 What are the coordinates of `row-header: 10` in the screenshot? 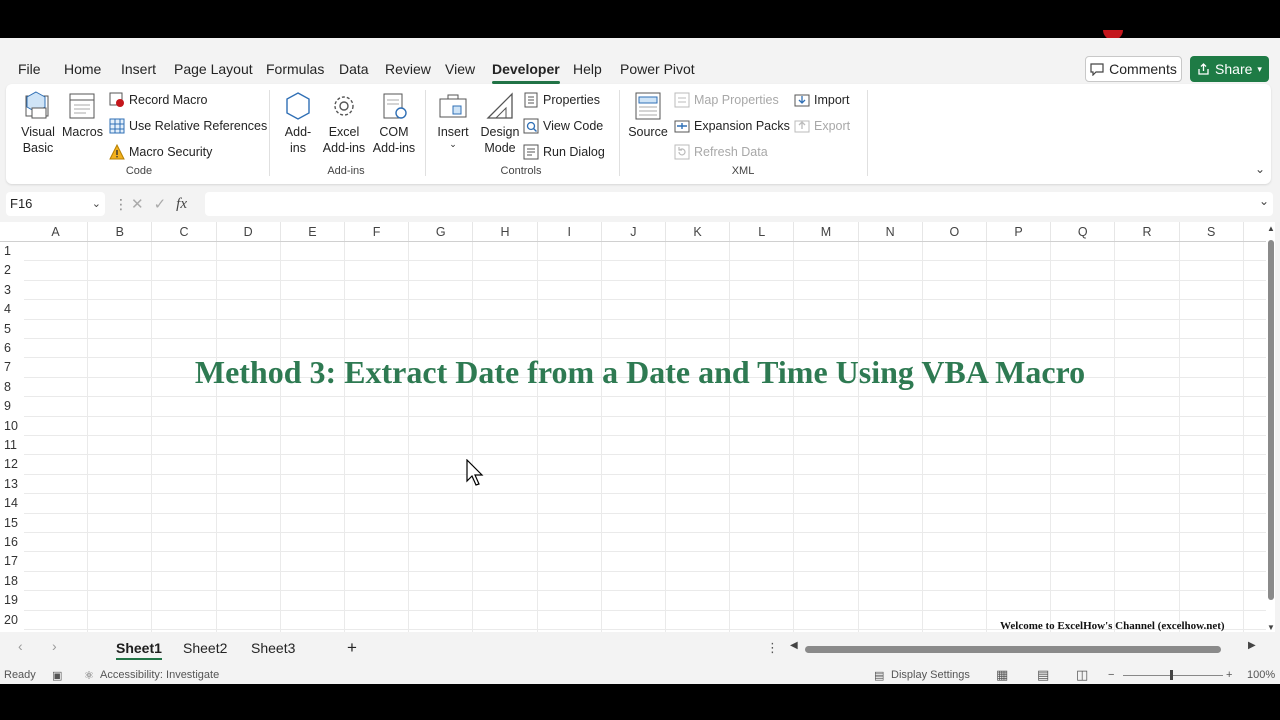 It's located at (12, 426).